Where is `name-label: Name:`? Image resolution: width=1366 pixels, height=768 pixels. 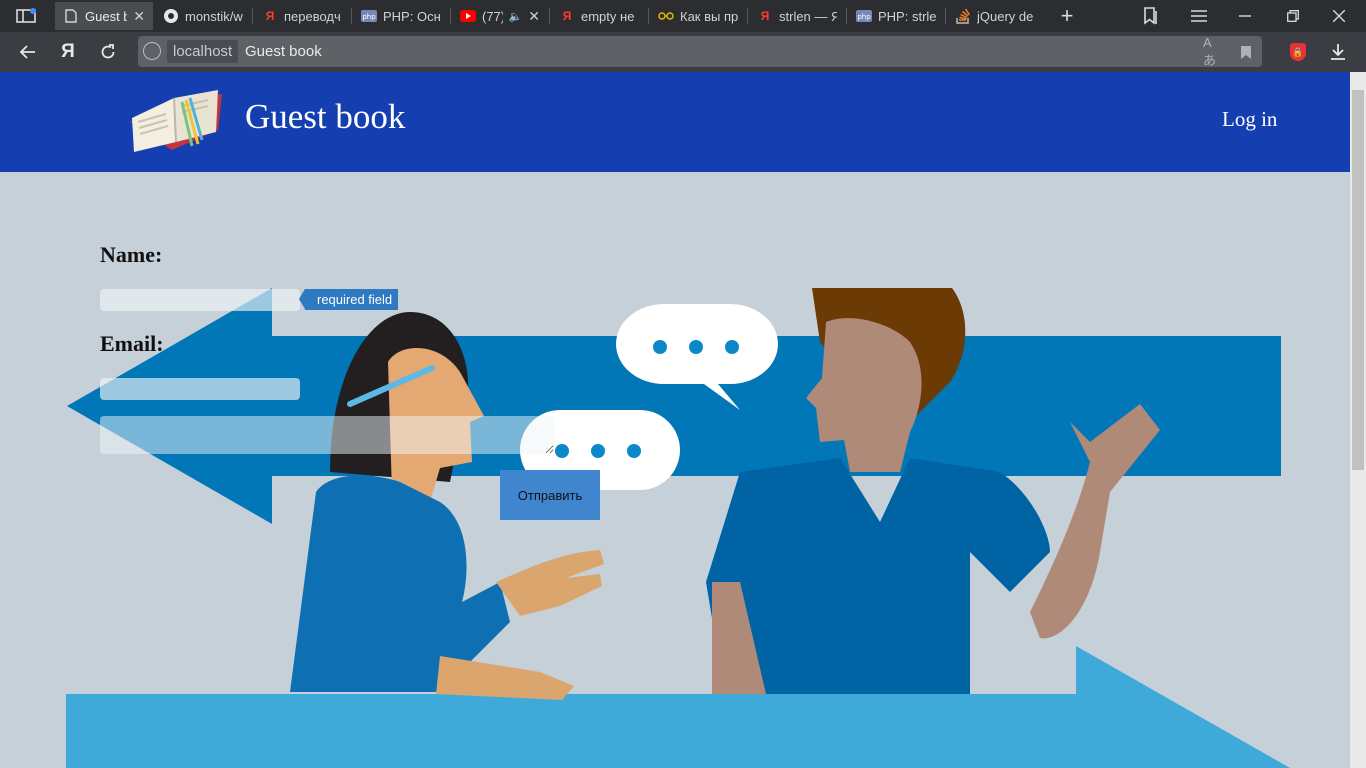 name-label: Name: is located at coordinates (131, 254).